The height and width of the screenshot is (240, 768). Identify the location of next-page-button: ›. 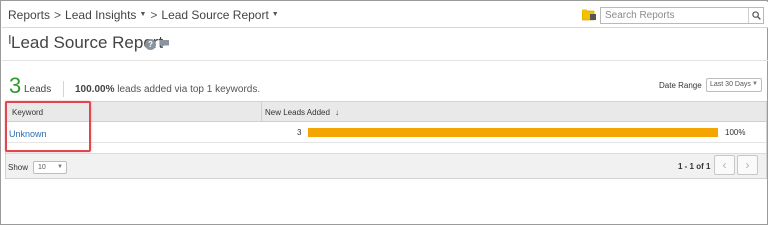
(747, 165).